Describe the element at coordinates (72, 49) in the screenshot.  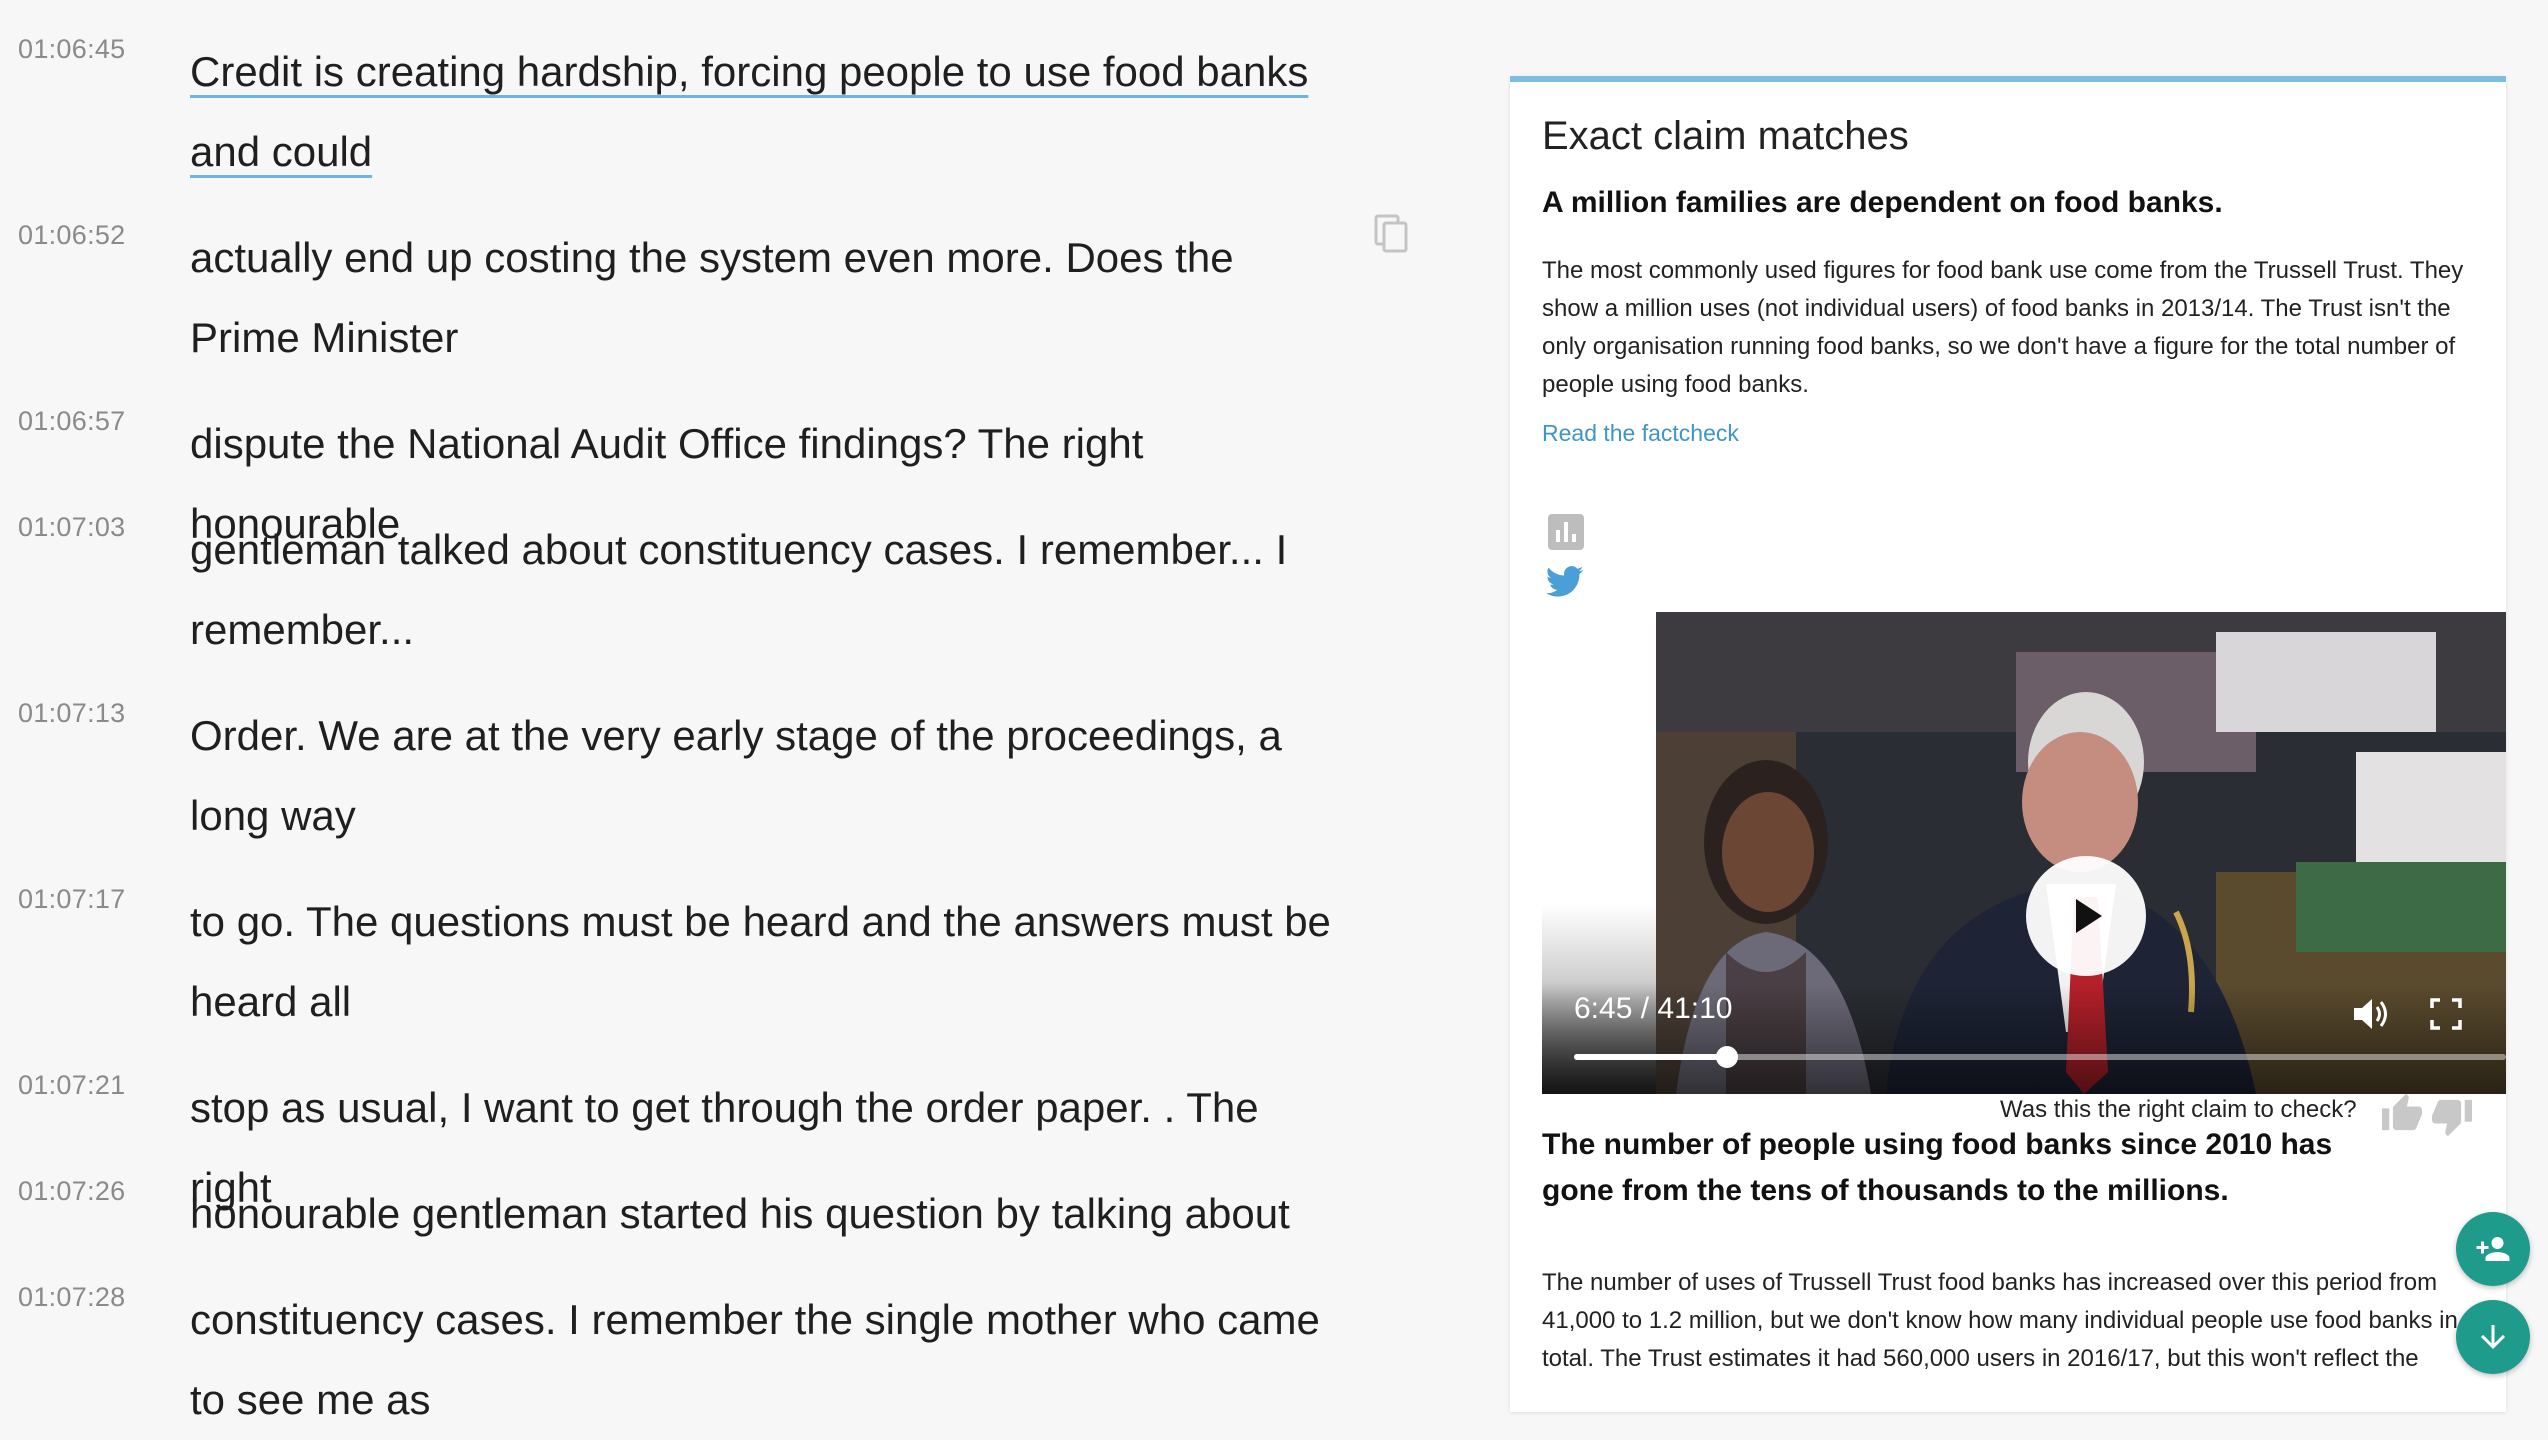
I see `timestamp: 01:06:45` at that location.